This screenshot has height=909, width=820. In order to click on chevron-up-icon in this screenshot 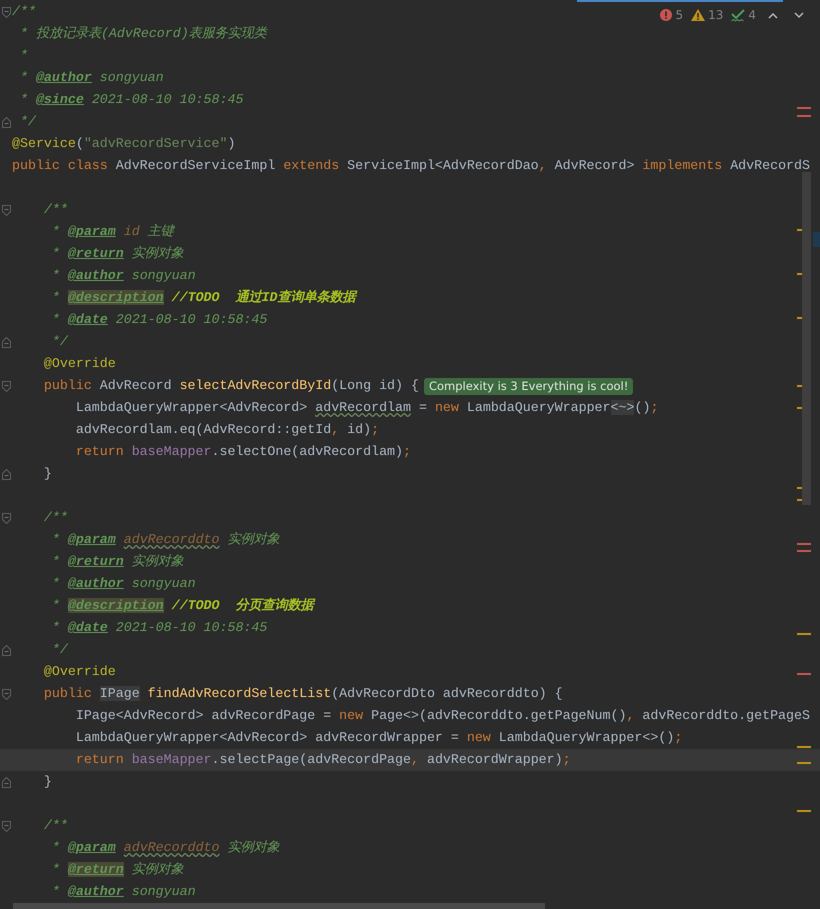, I will do `click(773, 15)`.